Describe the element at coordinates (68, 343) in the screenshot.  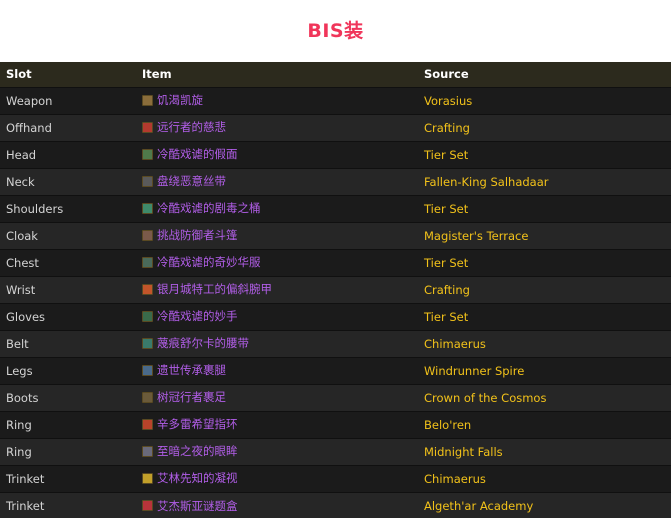
I see `slot-cell: Belt` at that location.